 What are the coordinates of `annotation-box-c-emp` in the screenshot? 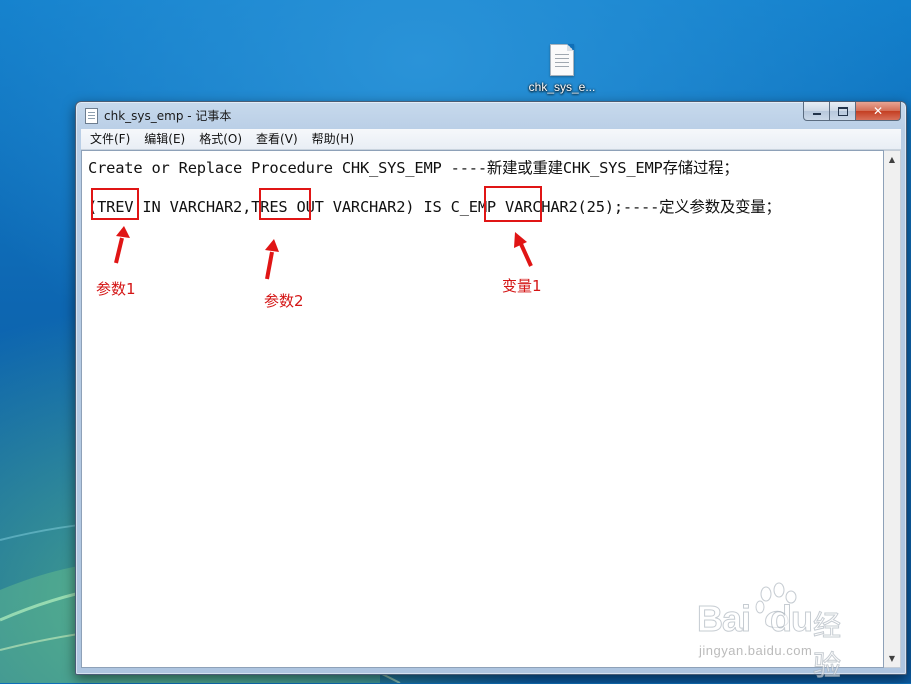 It's located at (513, 204).